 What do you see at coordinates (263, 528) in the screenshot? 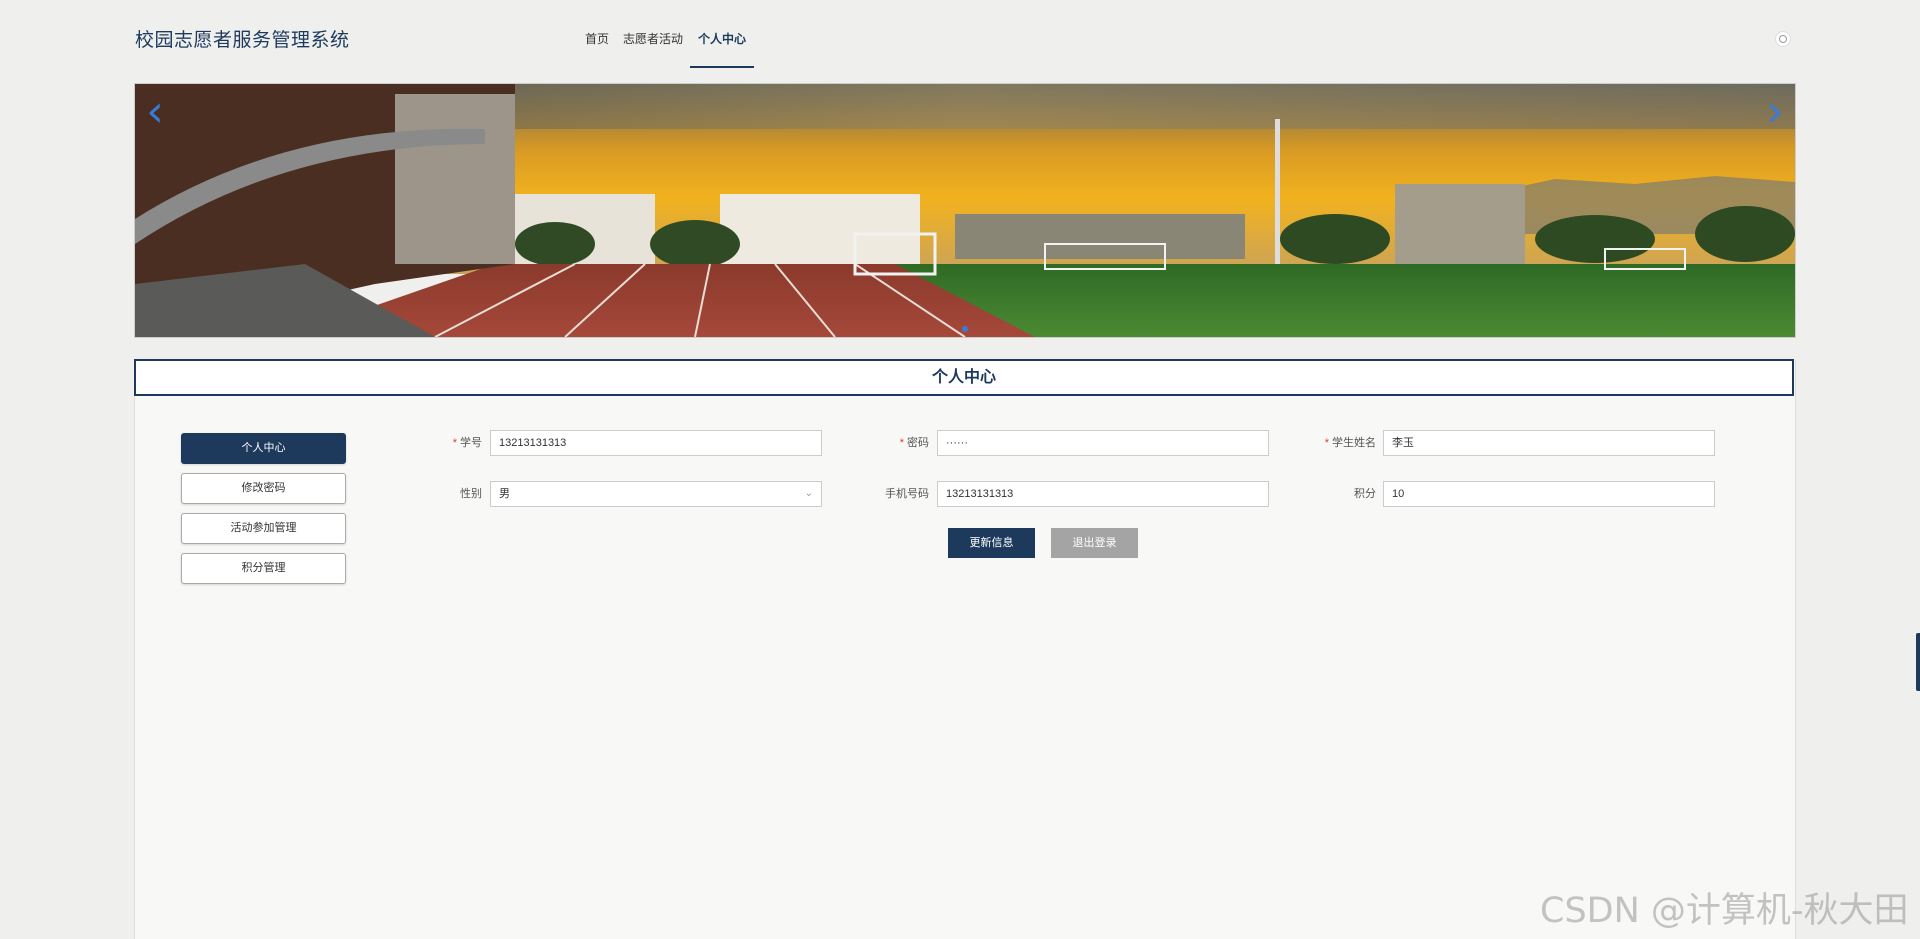
I see `side-menu-item-activity-participation: 活动参加管理` at bounding box center [263, 528].